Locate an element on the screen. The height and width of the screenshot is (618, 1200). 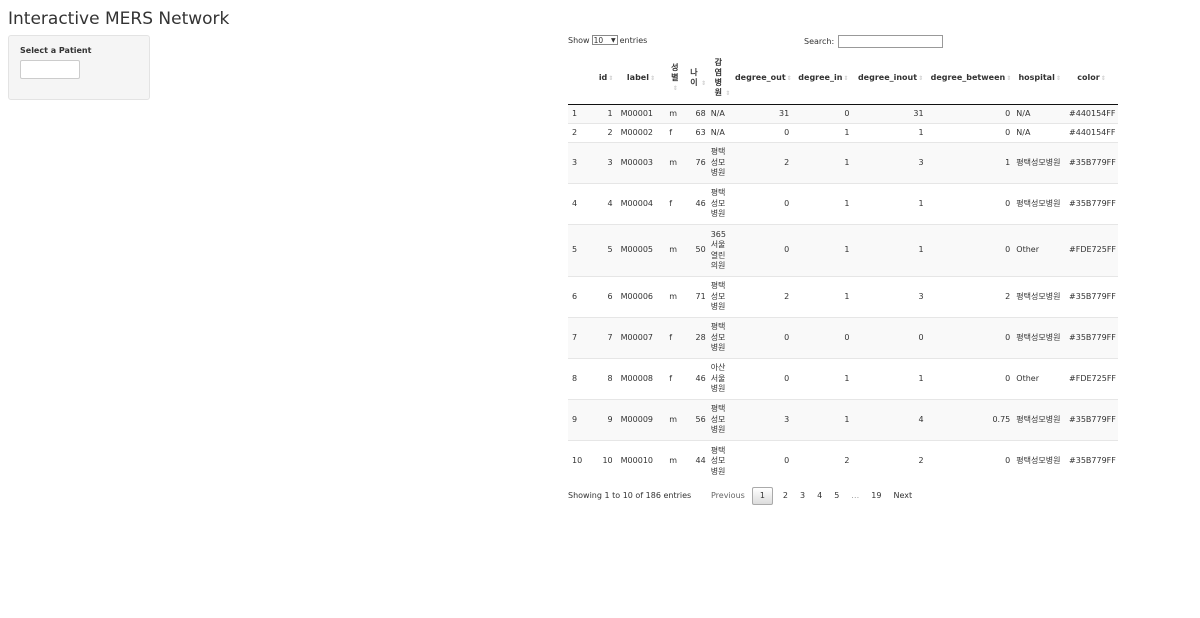
column-header-label: degree_out is located at coordinates (760, 77).